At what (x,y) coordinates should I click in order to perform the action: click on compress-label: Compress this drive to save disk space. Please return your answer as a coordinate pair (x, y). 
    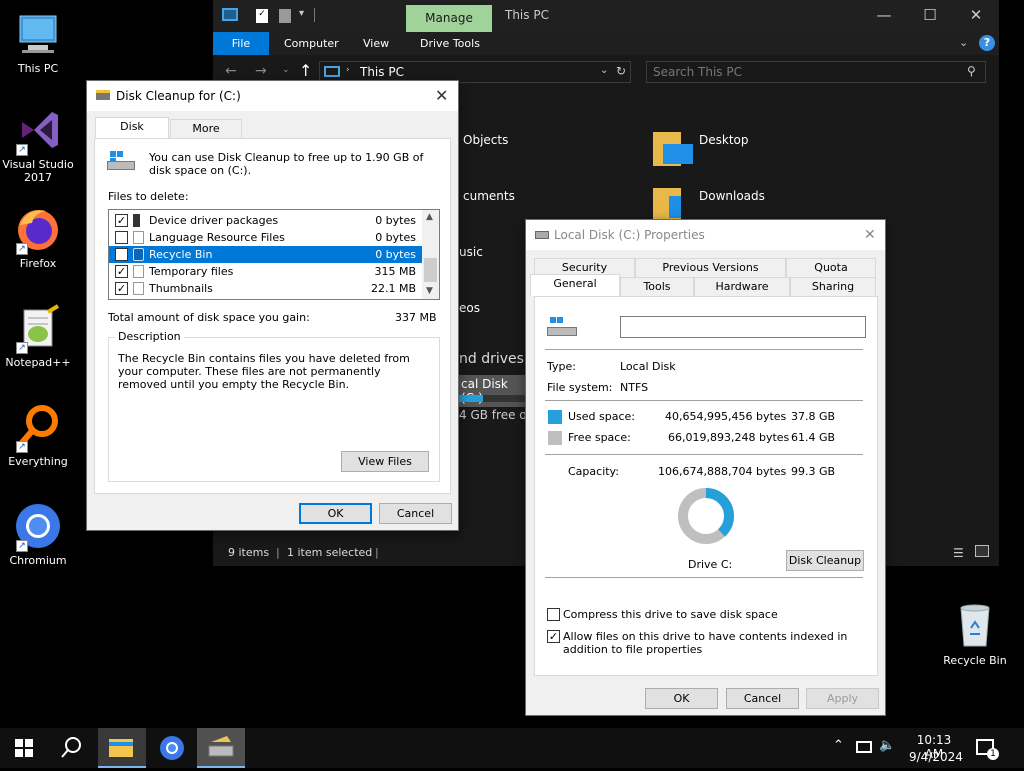
    Looking at the image, I should click on (670, 614).